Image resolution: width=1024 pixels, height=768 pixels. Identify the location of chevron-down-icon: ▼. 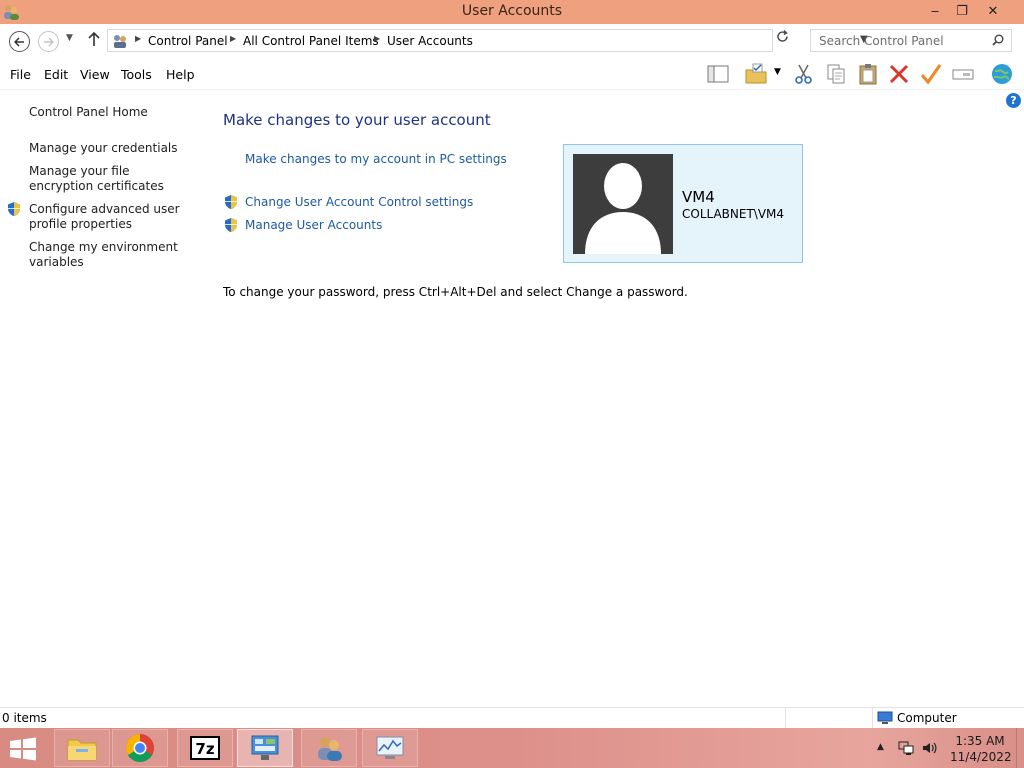
(780, 79).